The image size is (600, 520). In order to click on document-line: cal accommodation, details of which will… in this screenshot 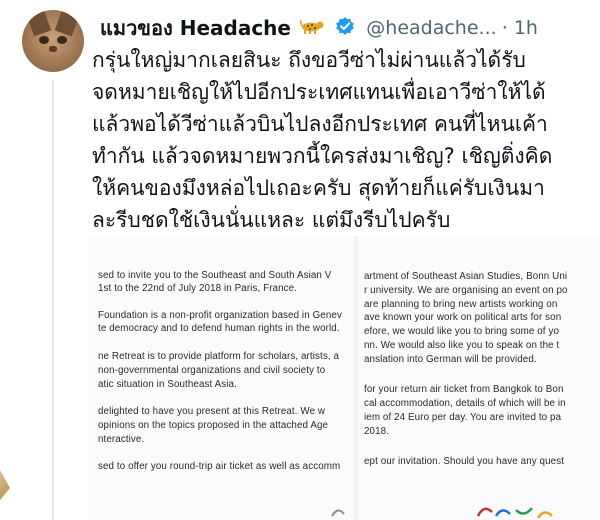, I will do `click(465, 403)`.